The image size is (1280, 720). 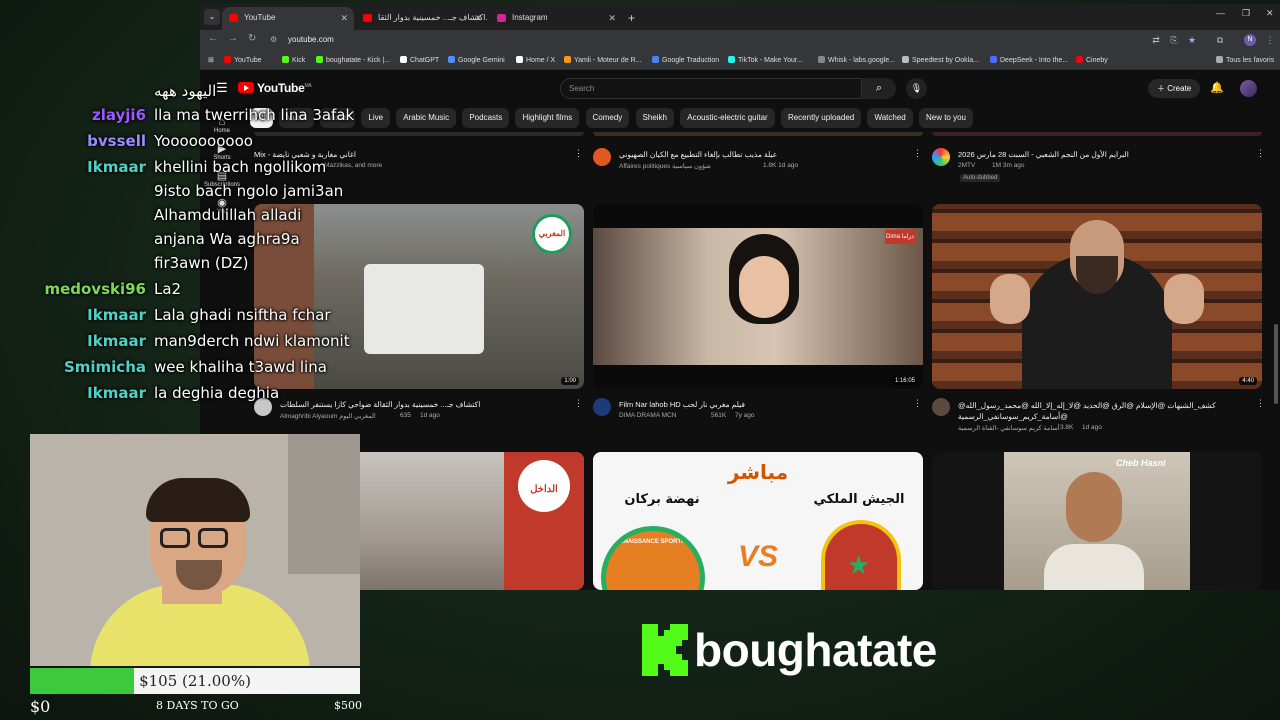 What do you see at coordinates (328, 416) in the screenshot?
I see `channel-name: Almaghribi Alyaoum المغربي اليوم` at bounding box center [328, 416].